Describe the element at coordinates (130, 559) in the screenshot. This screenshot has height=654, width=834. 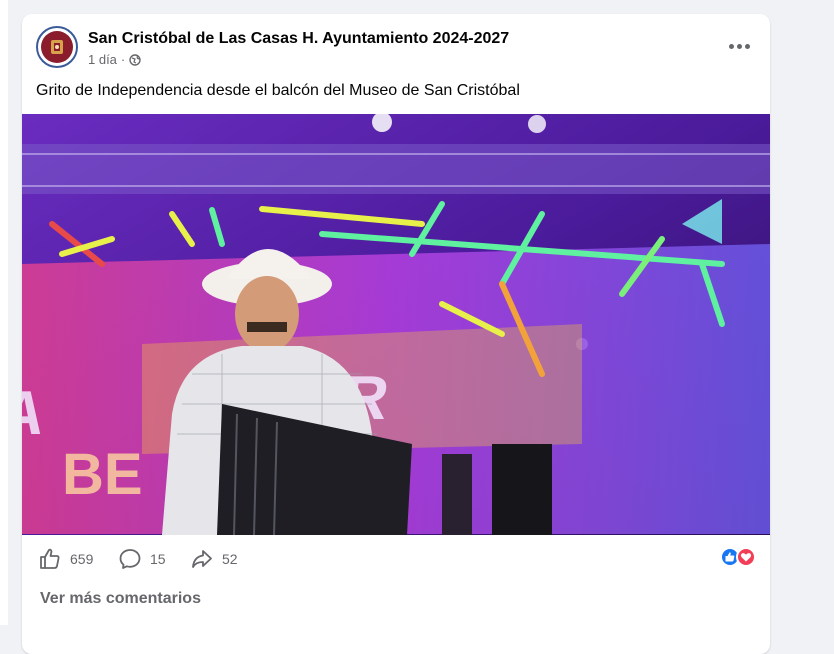
I see `comment-icon` at that location.